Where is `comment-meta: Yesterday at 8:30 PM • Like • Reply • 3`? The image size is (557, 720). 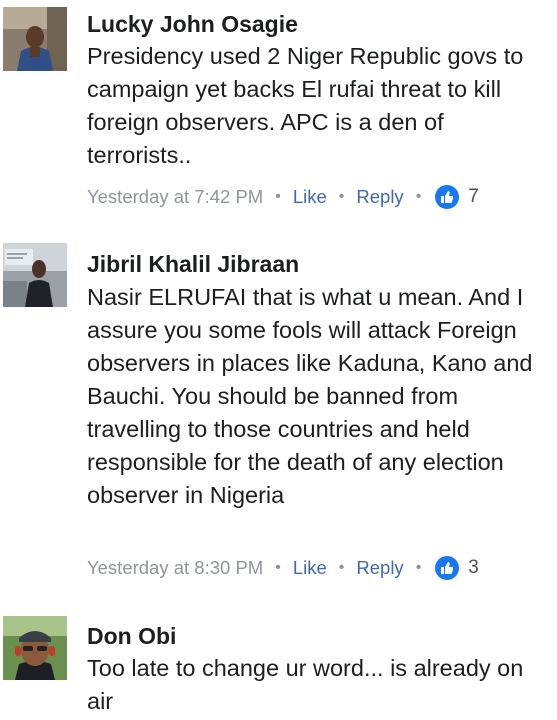
comment-meta: Yesterday at 8:30 PM • Like • Reply • 3 is located at coordinates (283, 568).